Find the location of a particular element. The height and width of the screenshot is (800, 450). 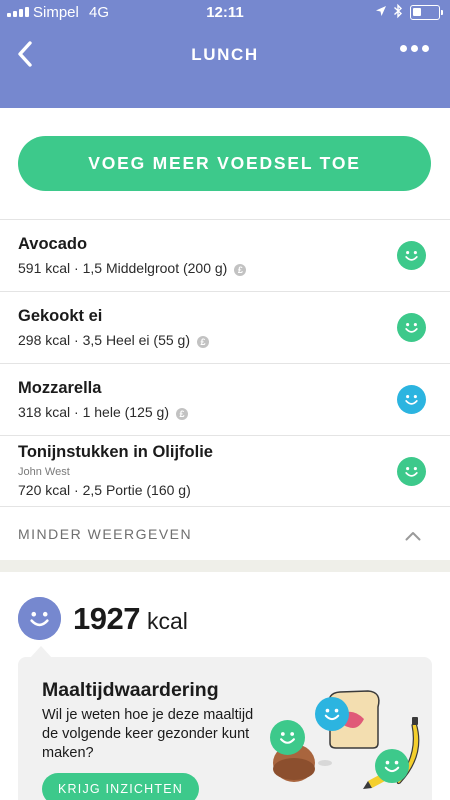

blue-face-icon is located at coordinates (332, 714).